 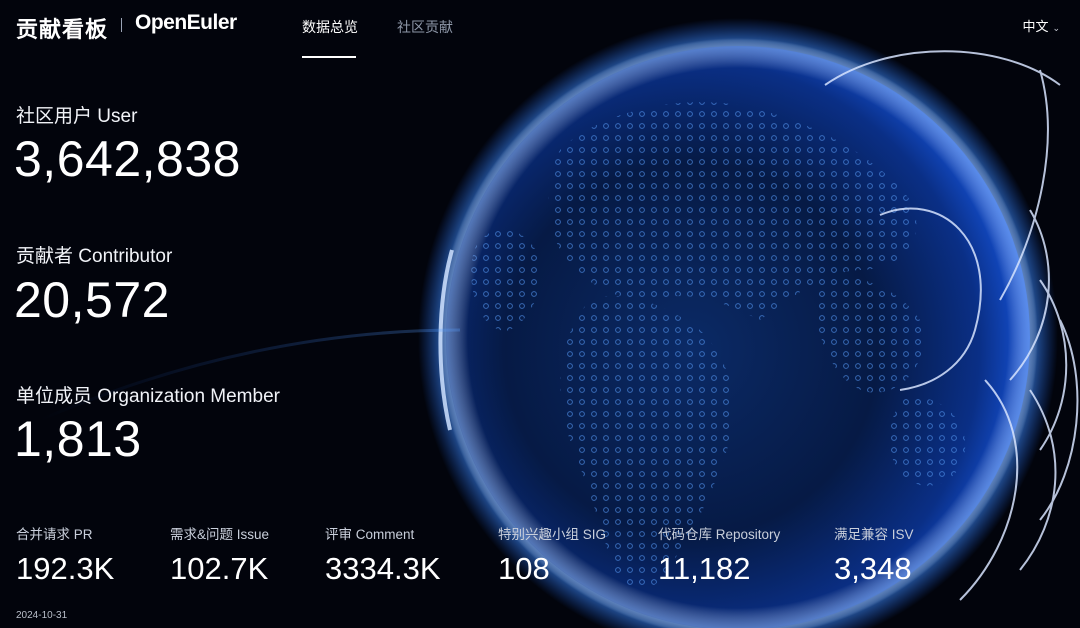 I want to click on metric-issue: 需求&问题 Issue 102.7K, so click(x=219, y=555).